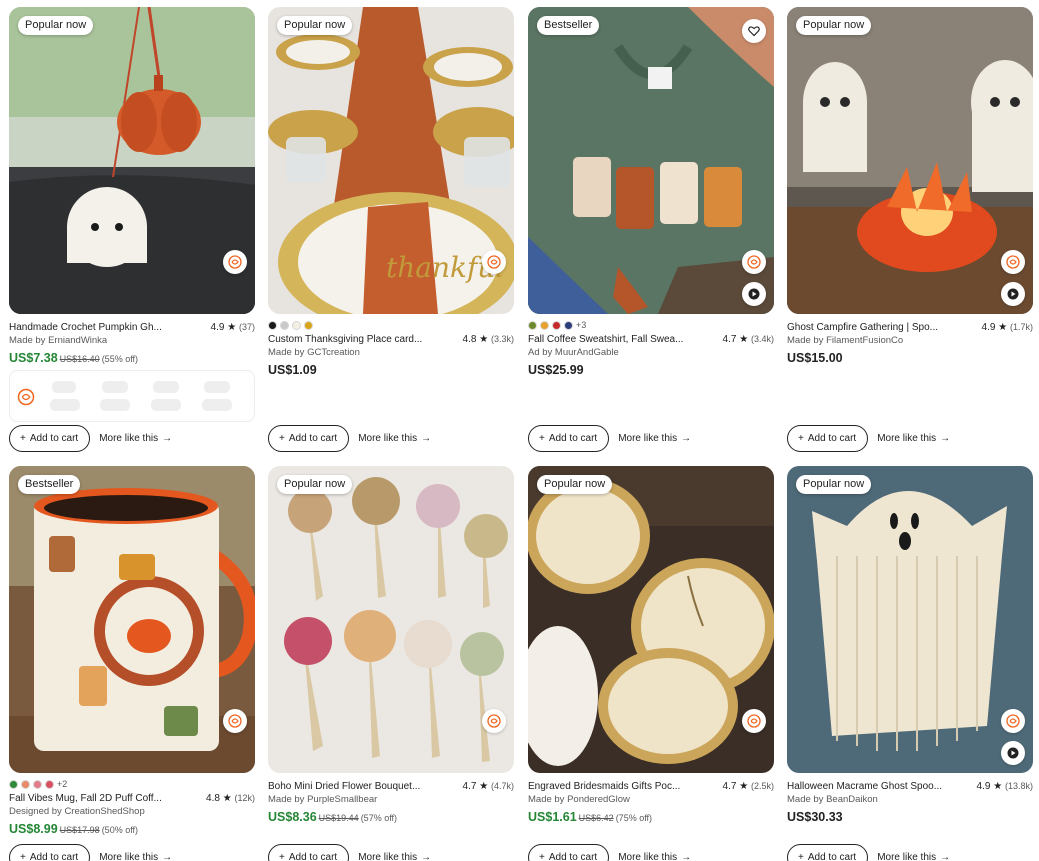  I want to click on rating: 4.9 ★ (1.7k), so click(1007, 327).